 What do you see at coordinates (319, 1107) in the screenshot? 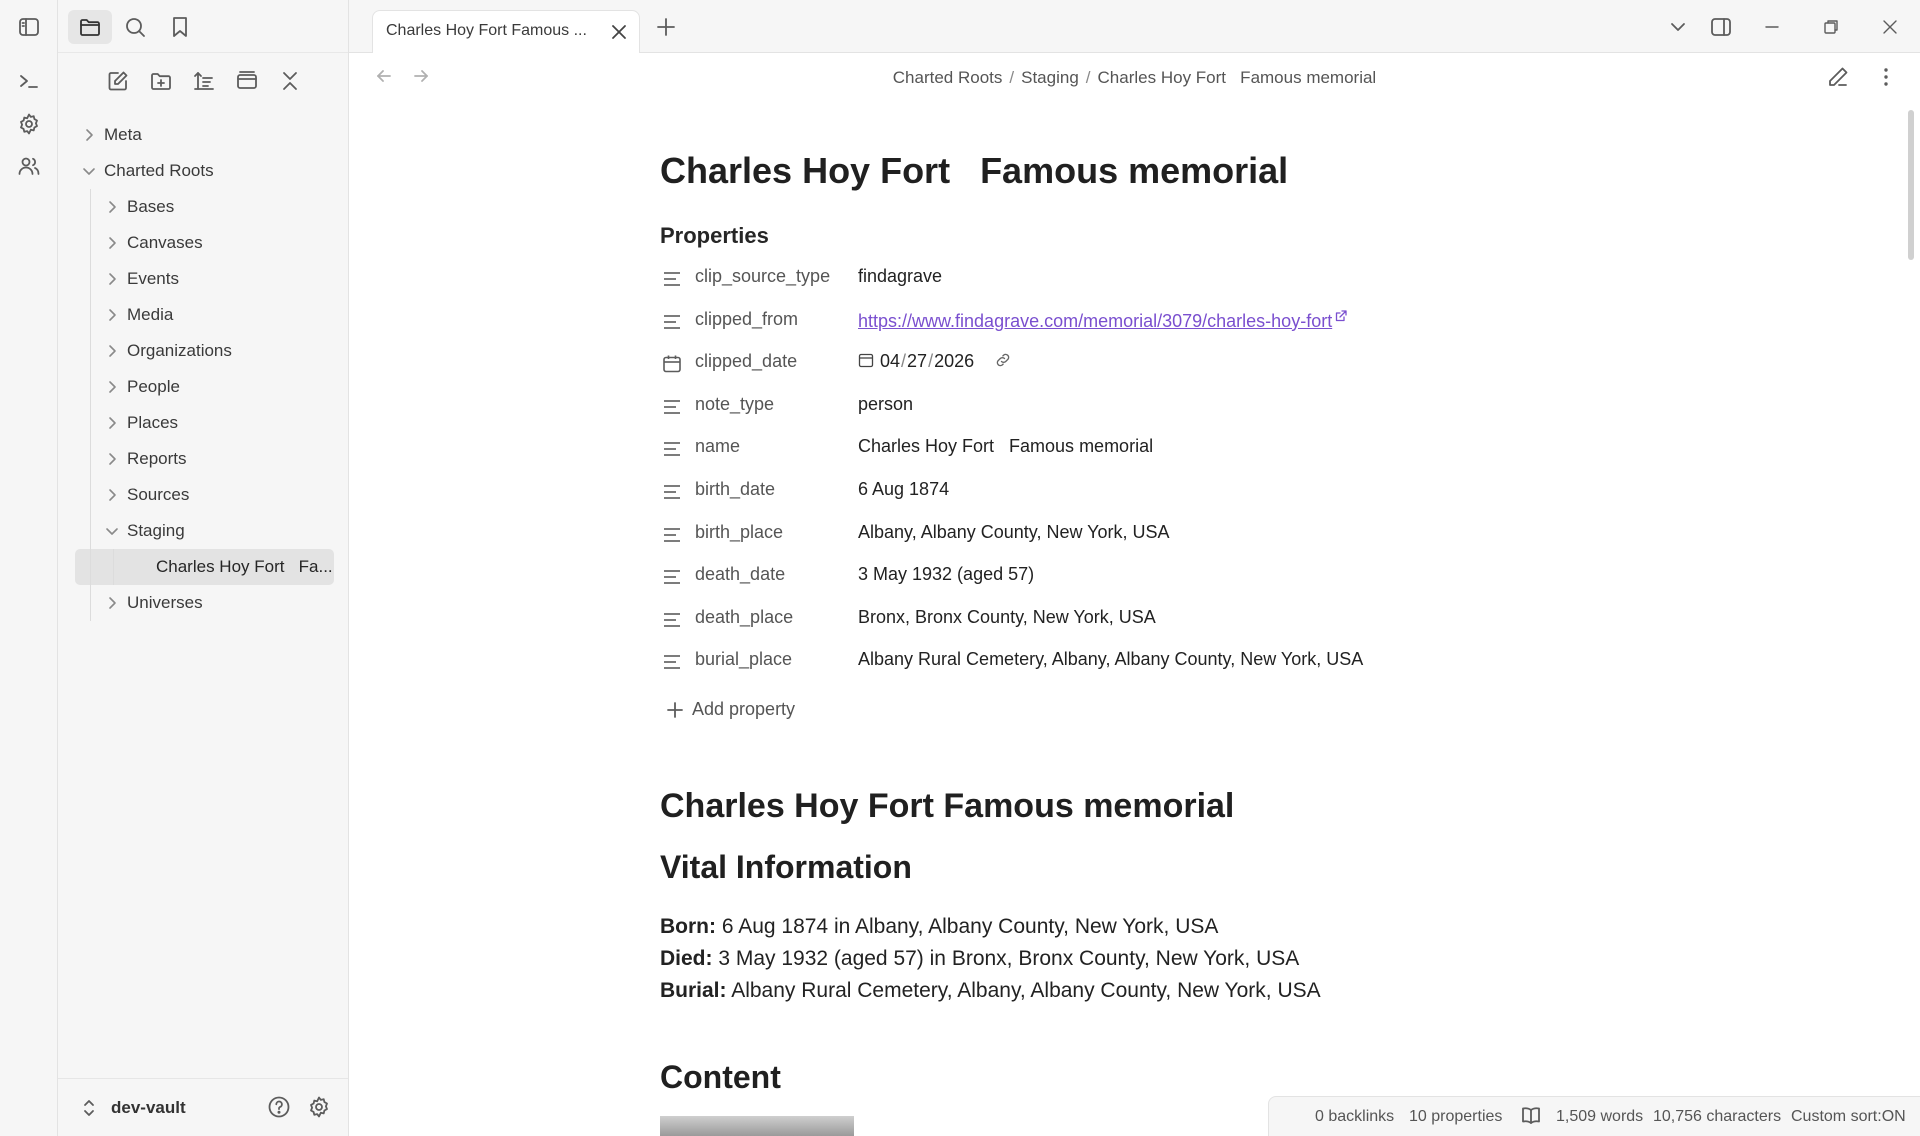
I see `vault-settings-icon` at bounding box center [319, 1107].